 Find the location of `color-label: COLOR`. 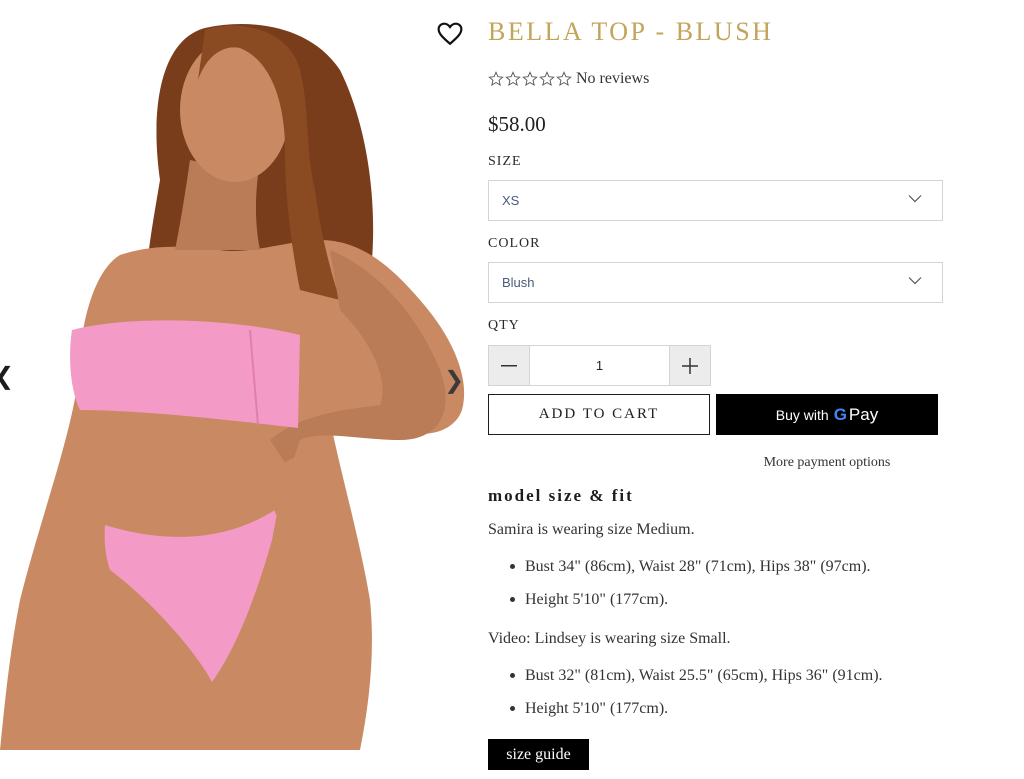

color-label: COLOR is located at coordinates (514, 243).